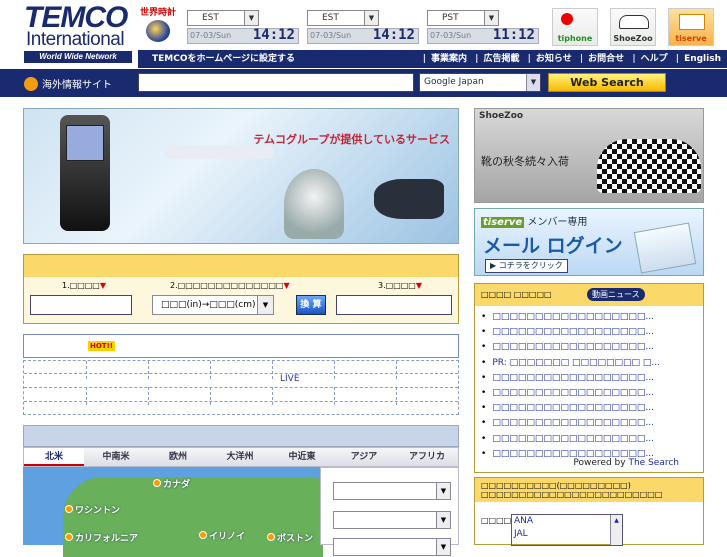 The height and width of the screenshot is (557, 727). What do you see at coordinates (392, 547) in the screenshot?
I see `map-select-3: ▼` at bounding box center [392, 547].